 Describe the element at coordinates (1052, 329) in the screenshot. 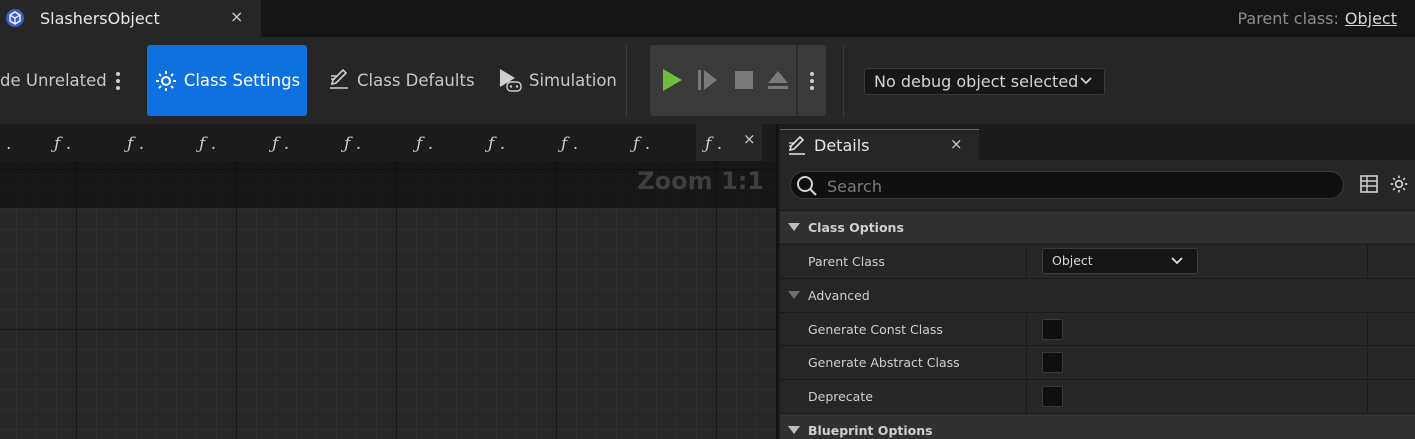

I see `generate-const-class-checkbox` at that location.